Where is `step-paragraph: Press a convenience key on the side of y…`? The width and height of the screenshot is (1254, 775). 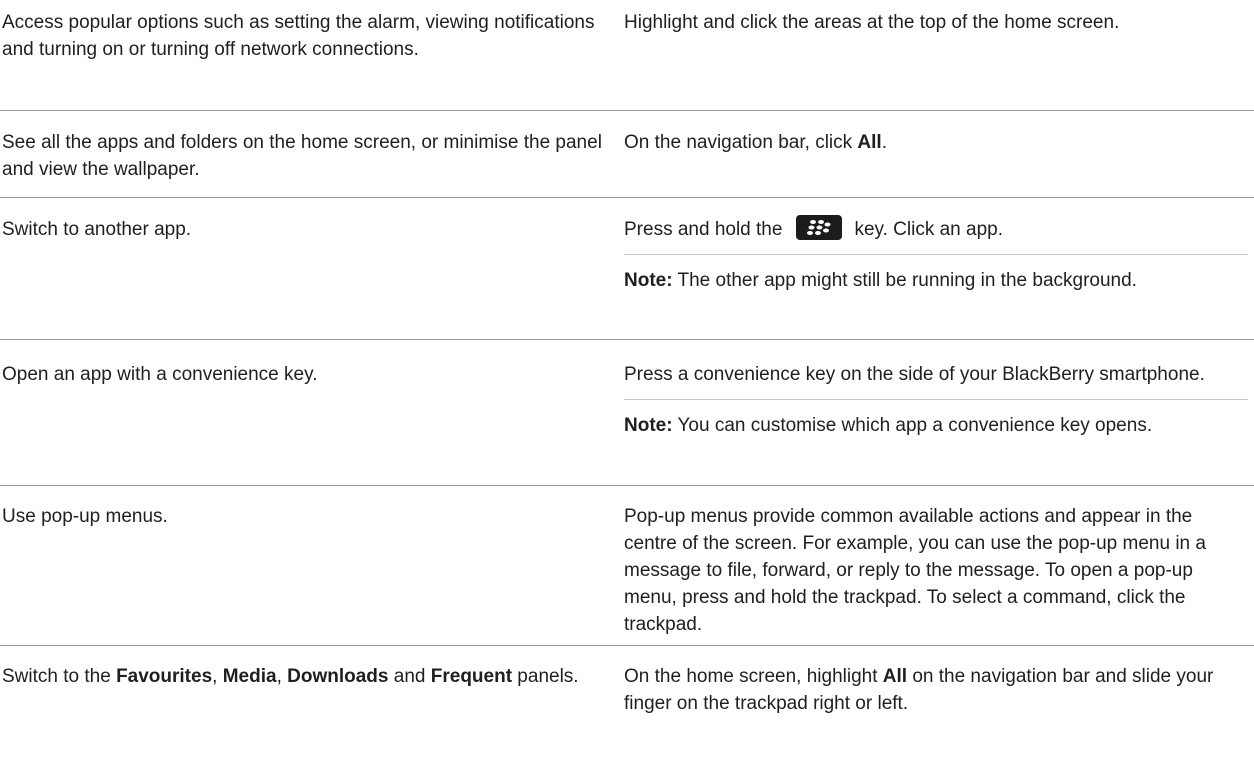 step-paragraph: Press a convenience key on the side of y… is located at coordinates (914, 374).